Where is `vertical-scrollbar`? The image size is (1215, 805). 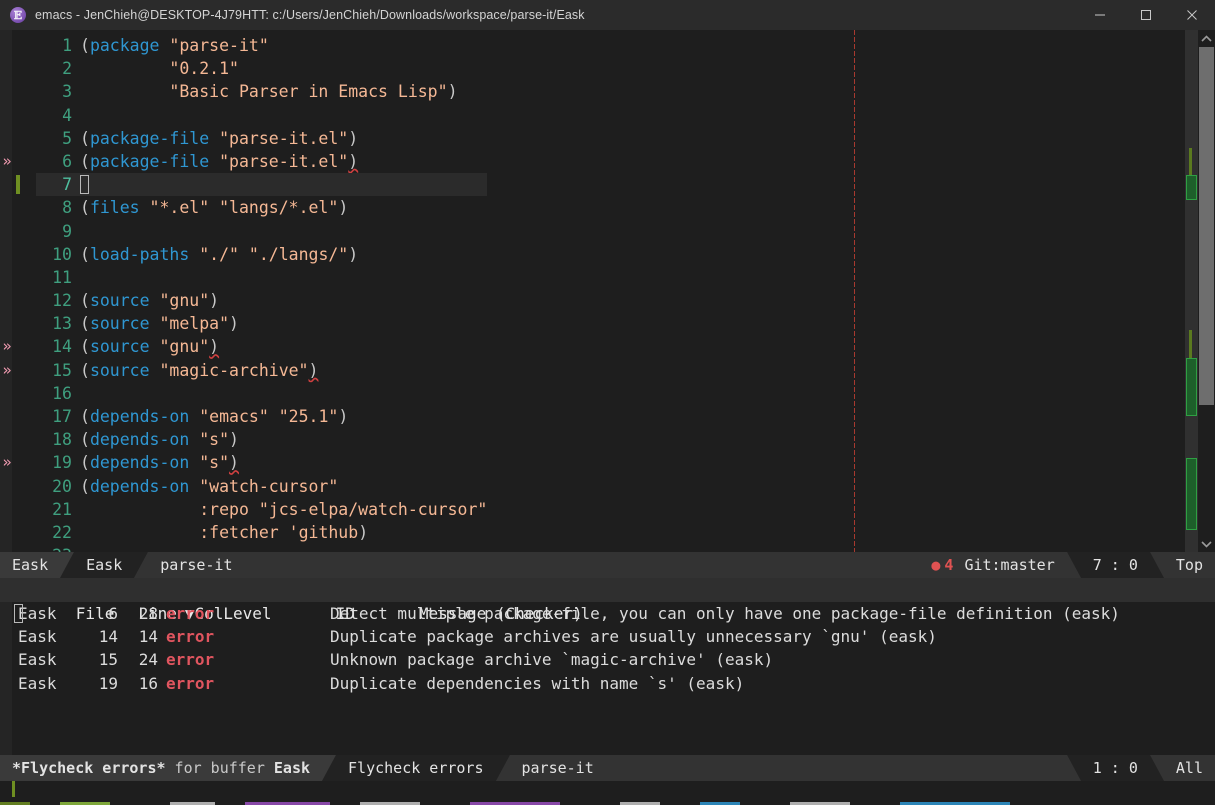 vertical-scrollbar is located at coordinates (1206, 291).